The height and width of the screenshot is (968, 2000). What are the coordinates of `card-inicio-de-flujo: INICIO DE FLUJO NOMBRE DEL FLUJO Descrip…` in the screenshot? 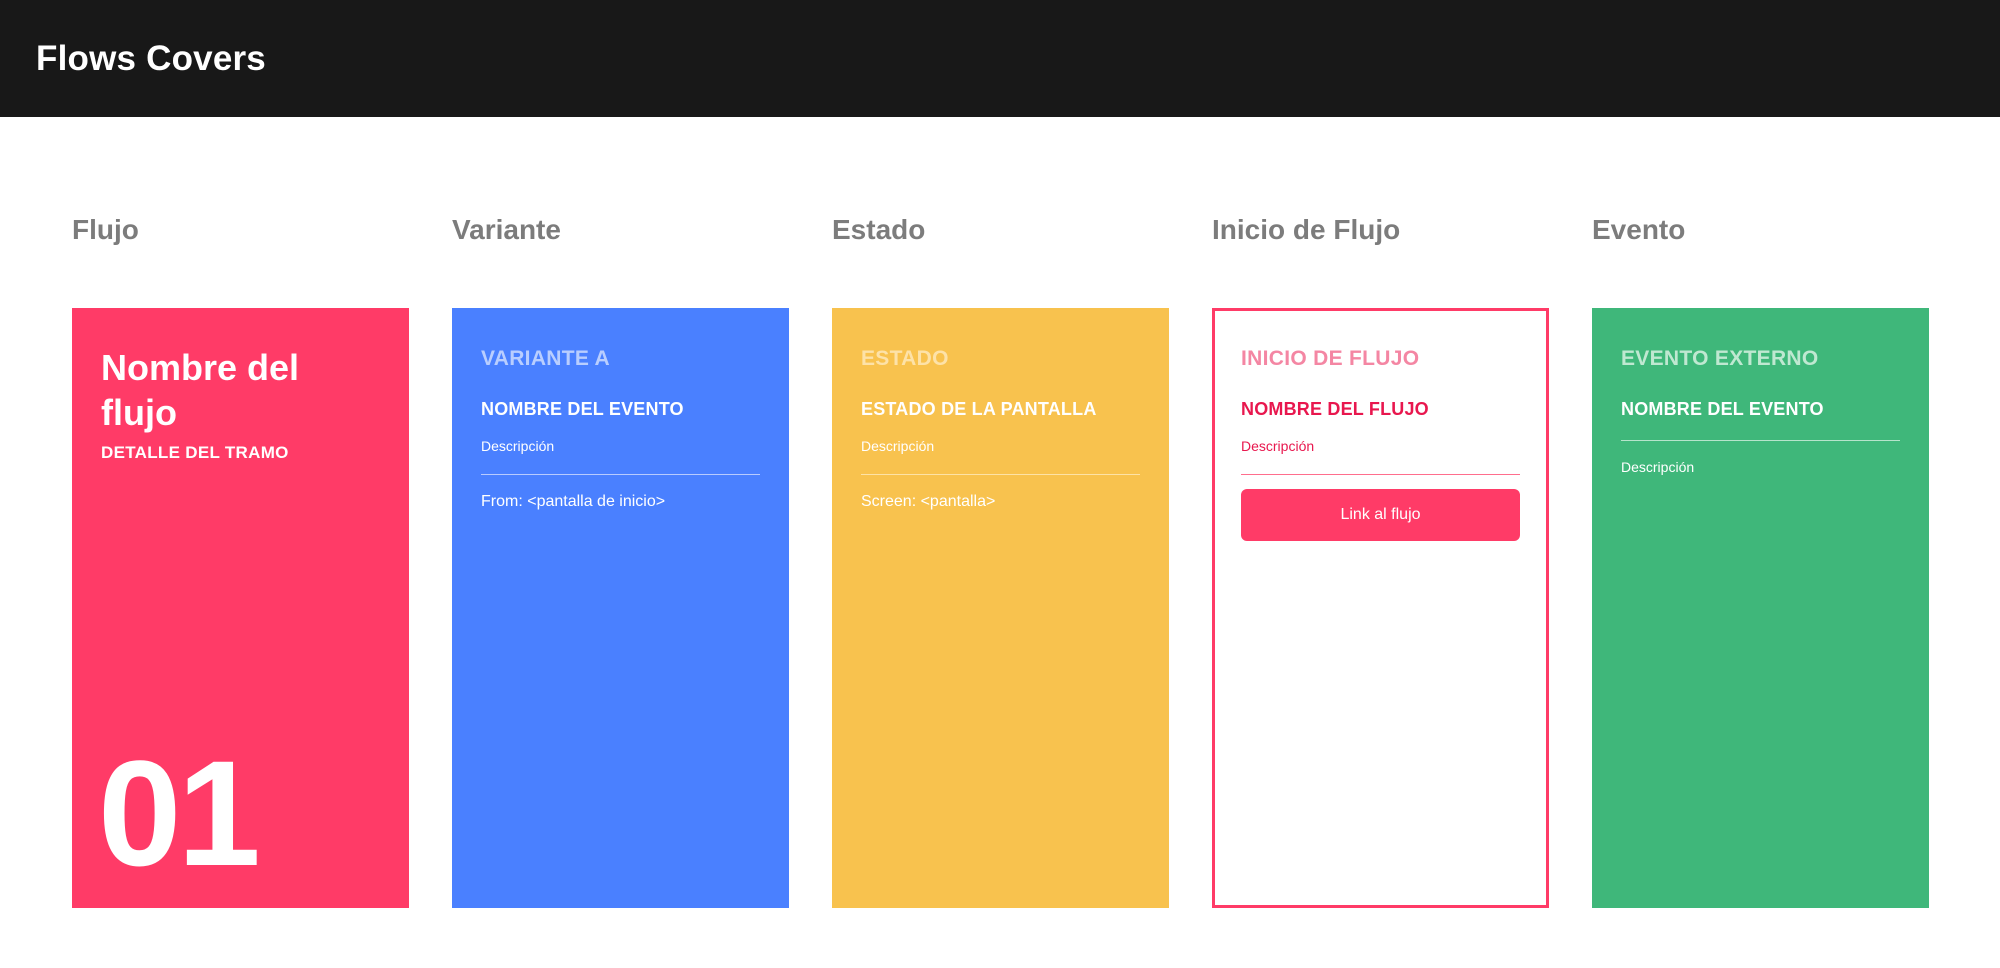 It's located at (1380, 608).